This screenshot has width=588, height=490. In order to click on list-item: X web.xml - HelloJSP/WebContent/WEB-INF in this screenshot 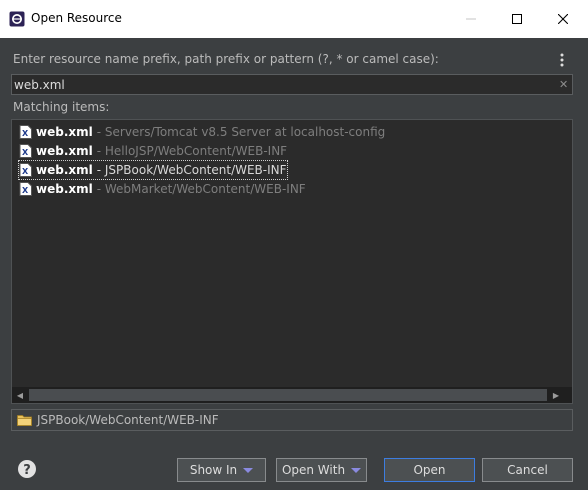, I will do `click(153, 151)`.